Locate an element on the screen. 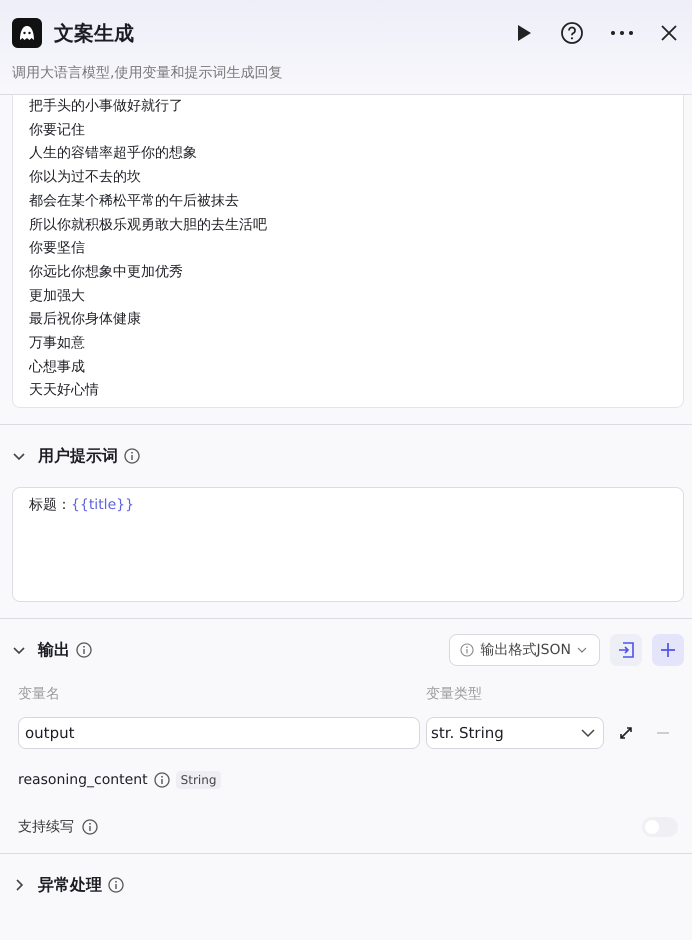 This screenshot has height=940, width=692. prompt-line: 所以你就积极乐观勇敢大胆的去生活吧 is located at coordinates (148, 225).